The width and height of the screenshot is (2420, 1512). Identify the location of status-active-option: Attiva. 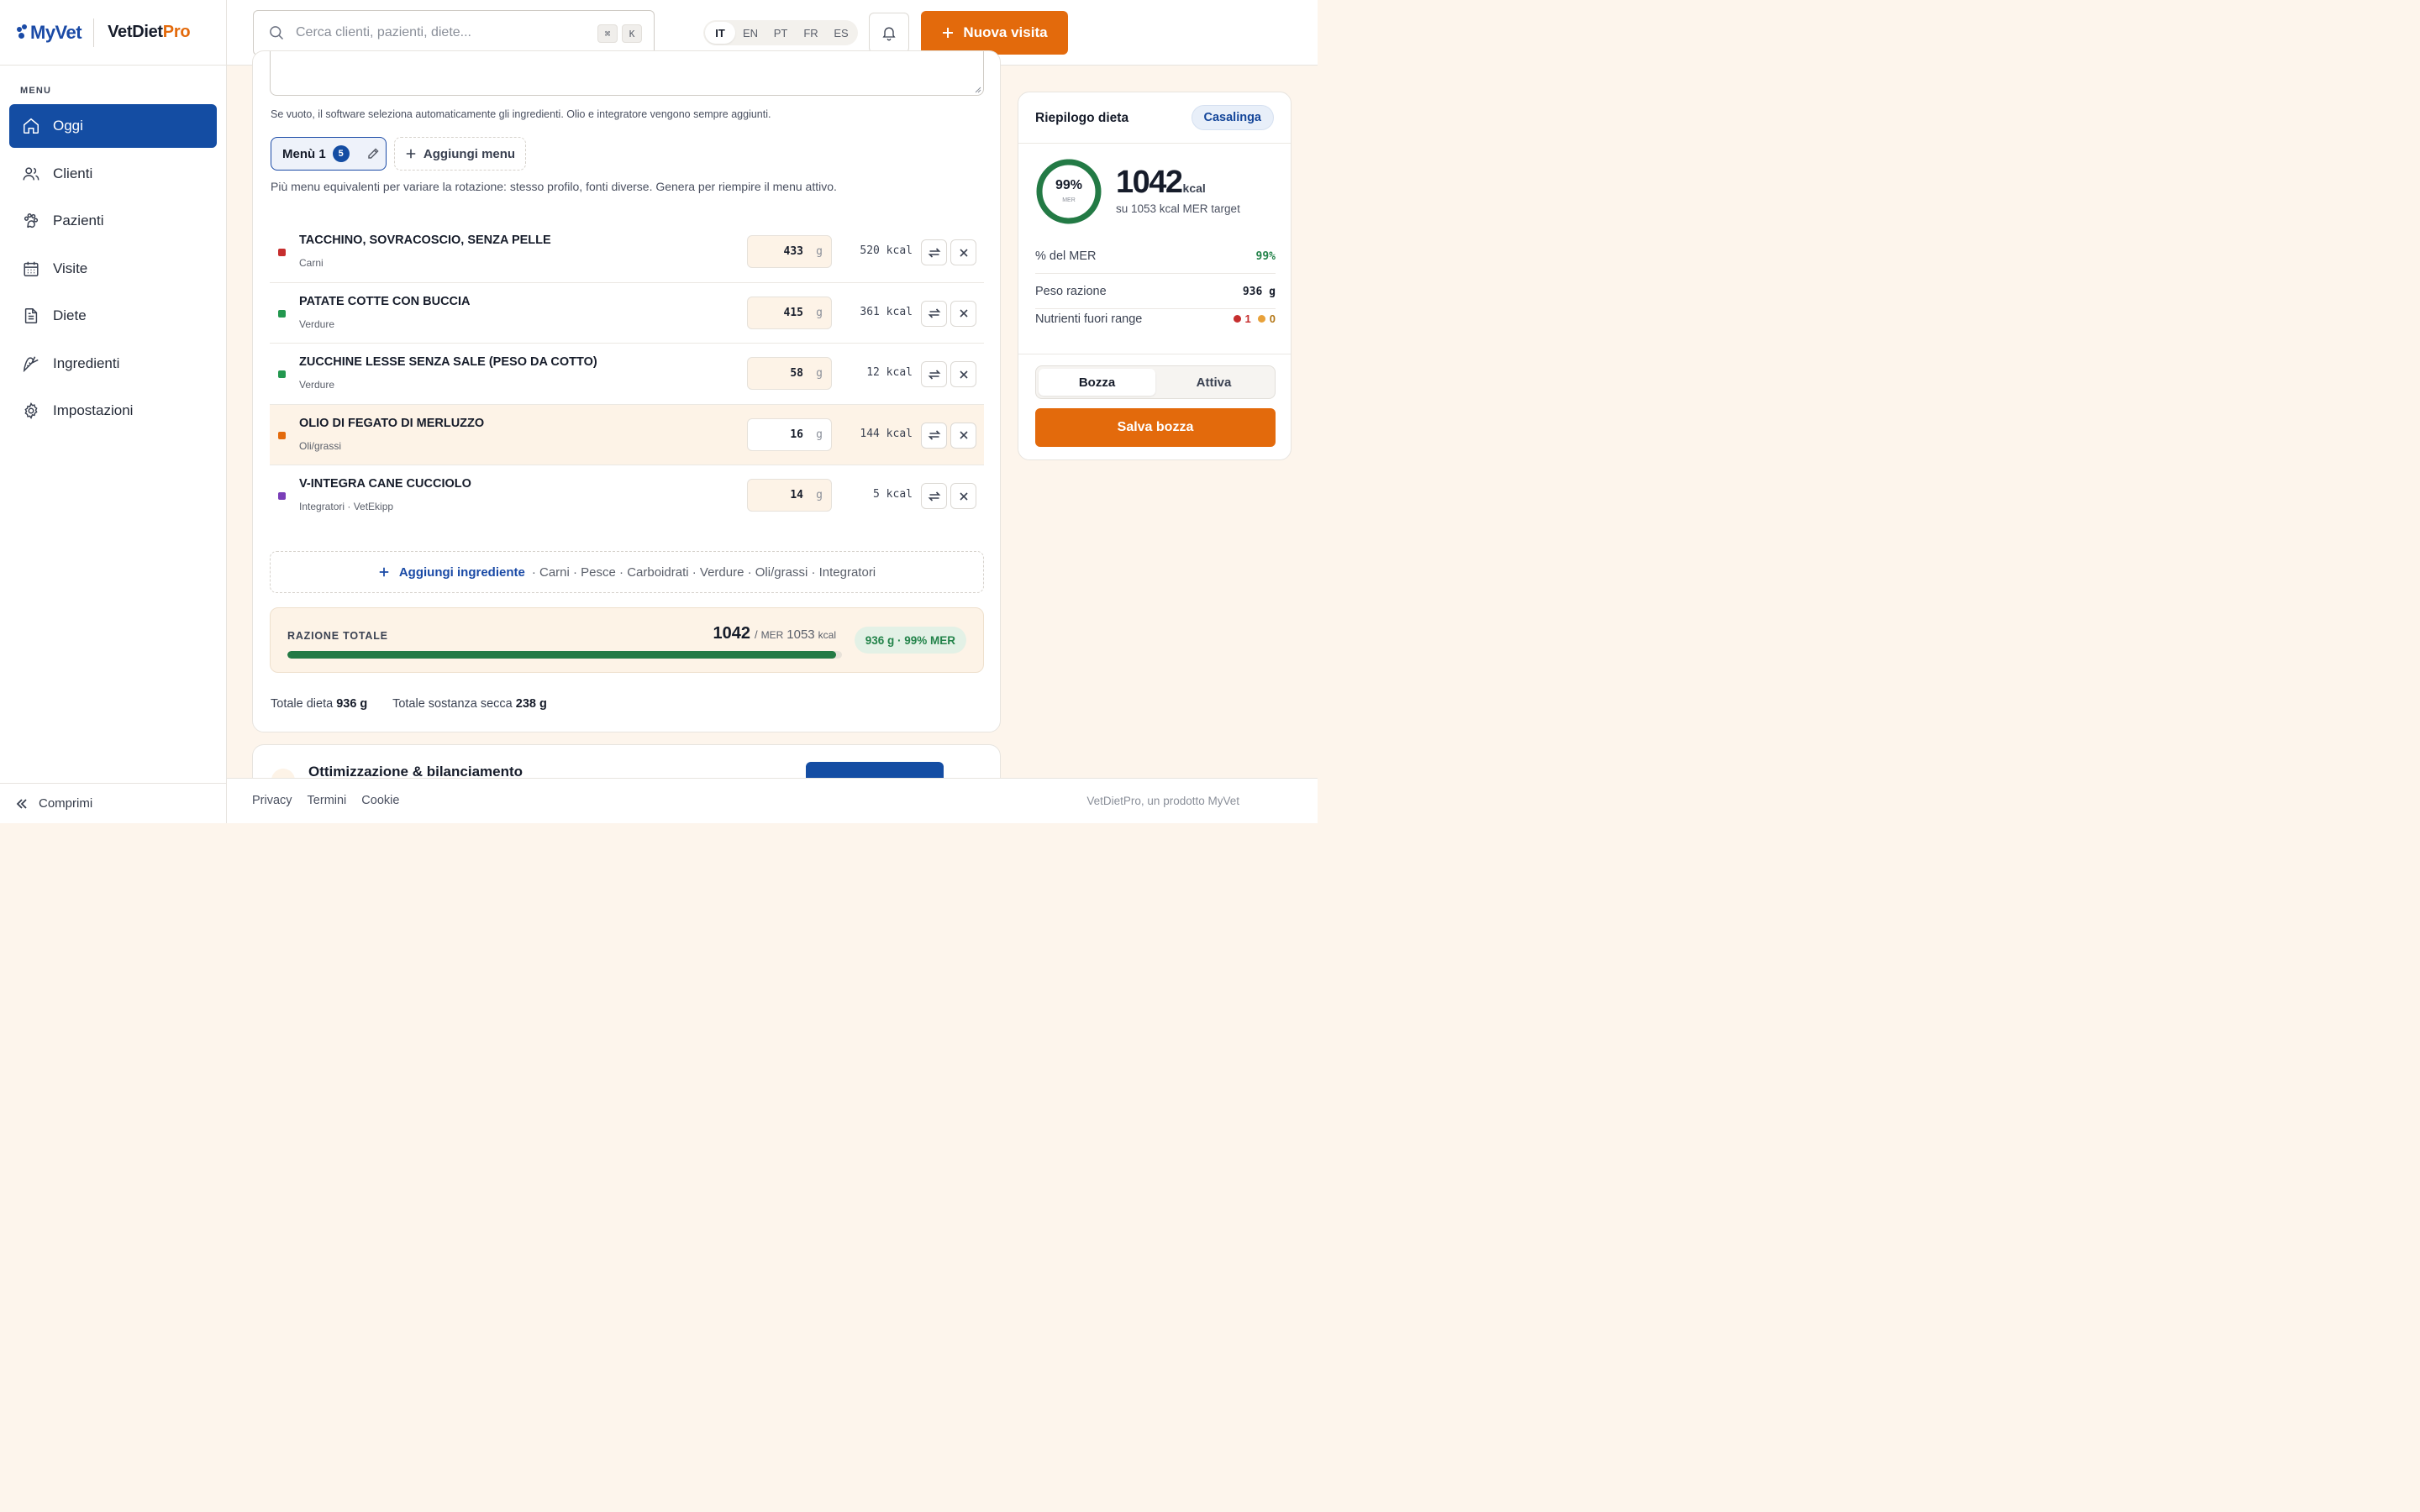
(1213, 382).